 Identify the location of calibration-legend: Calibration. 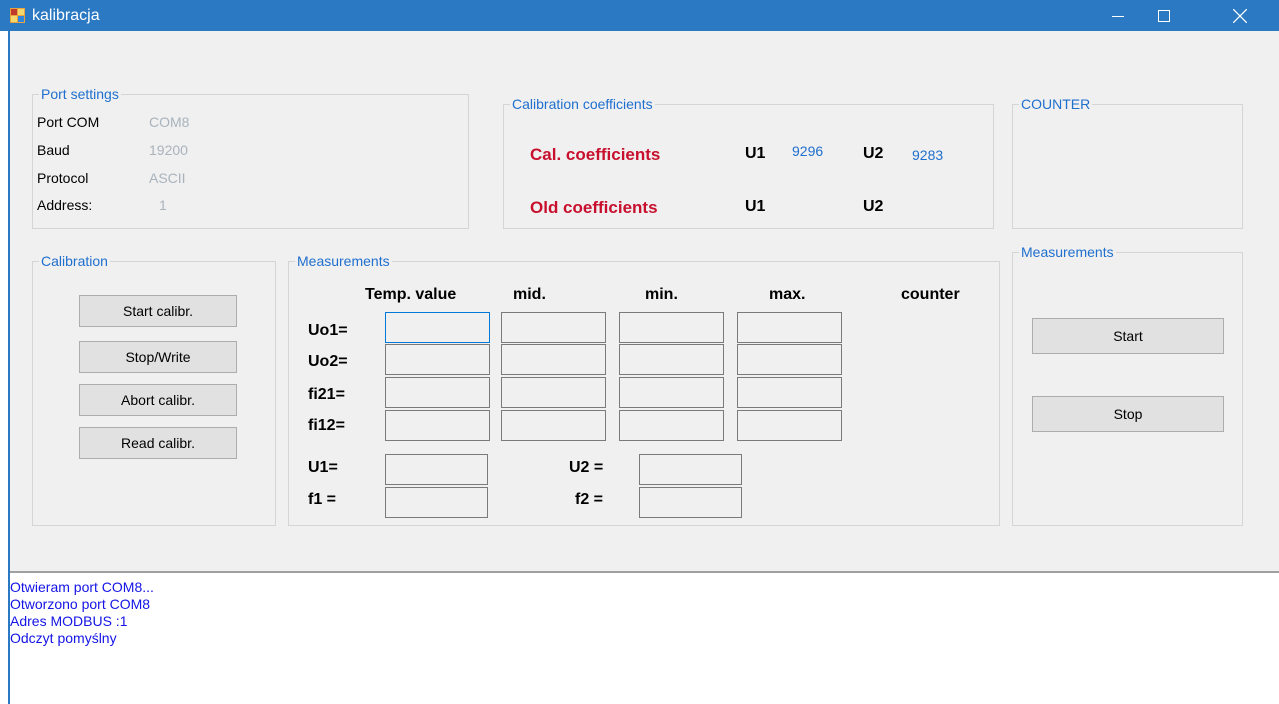
(74, 261).